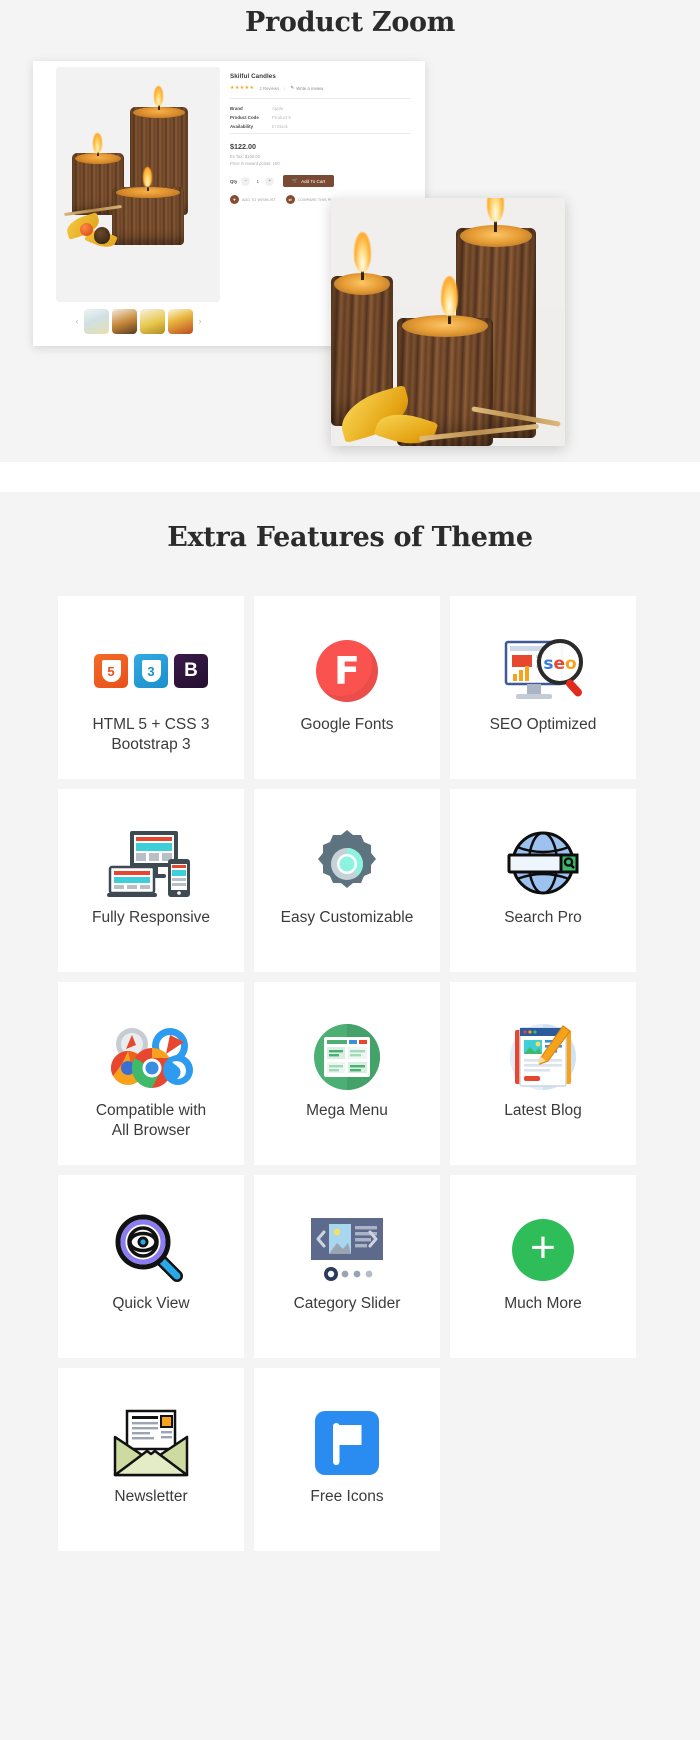 This screenshot has height=1740, width=700. I want to click on gear-icon, so click(347, 864).